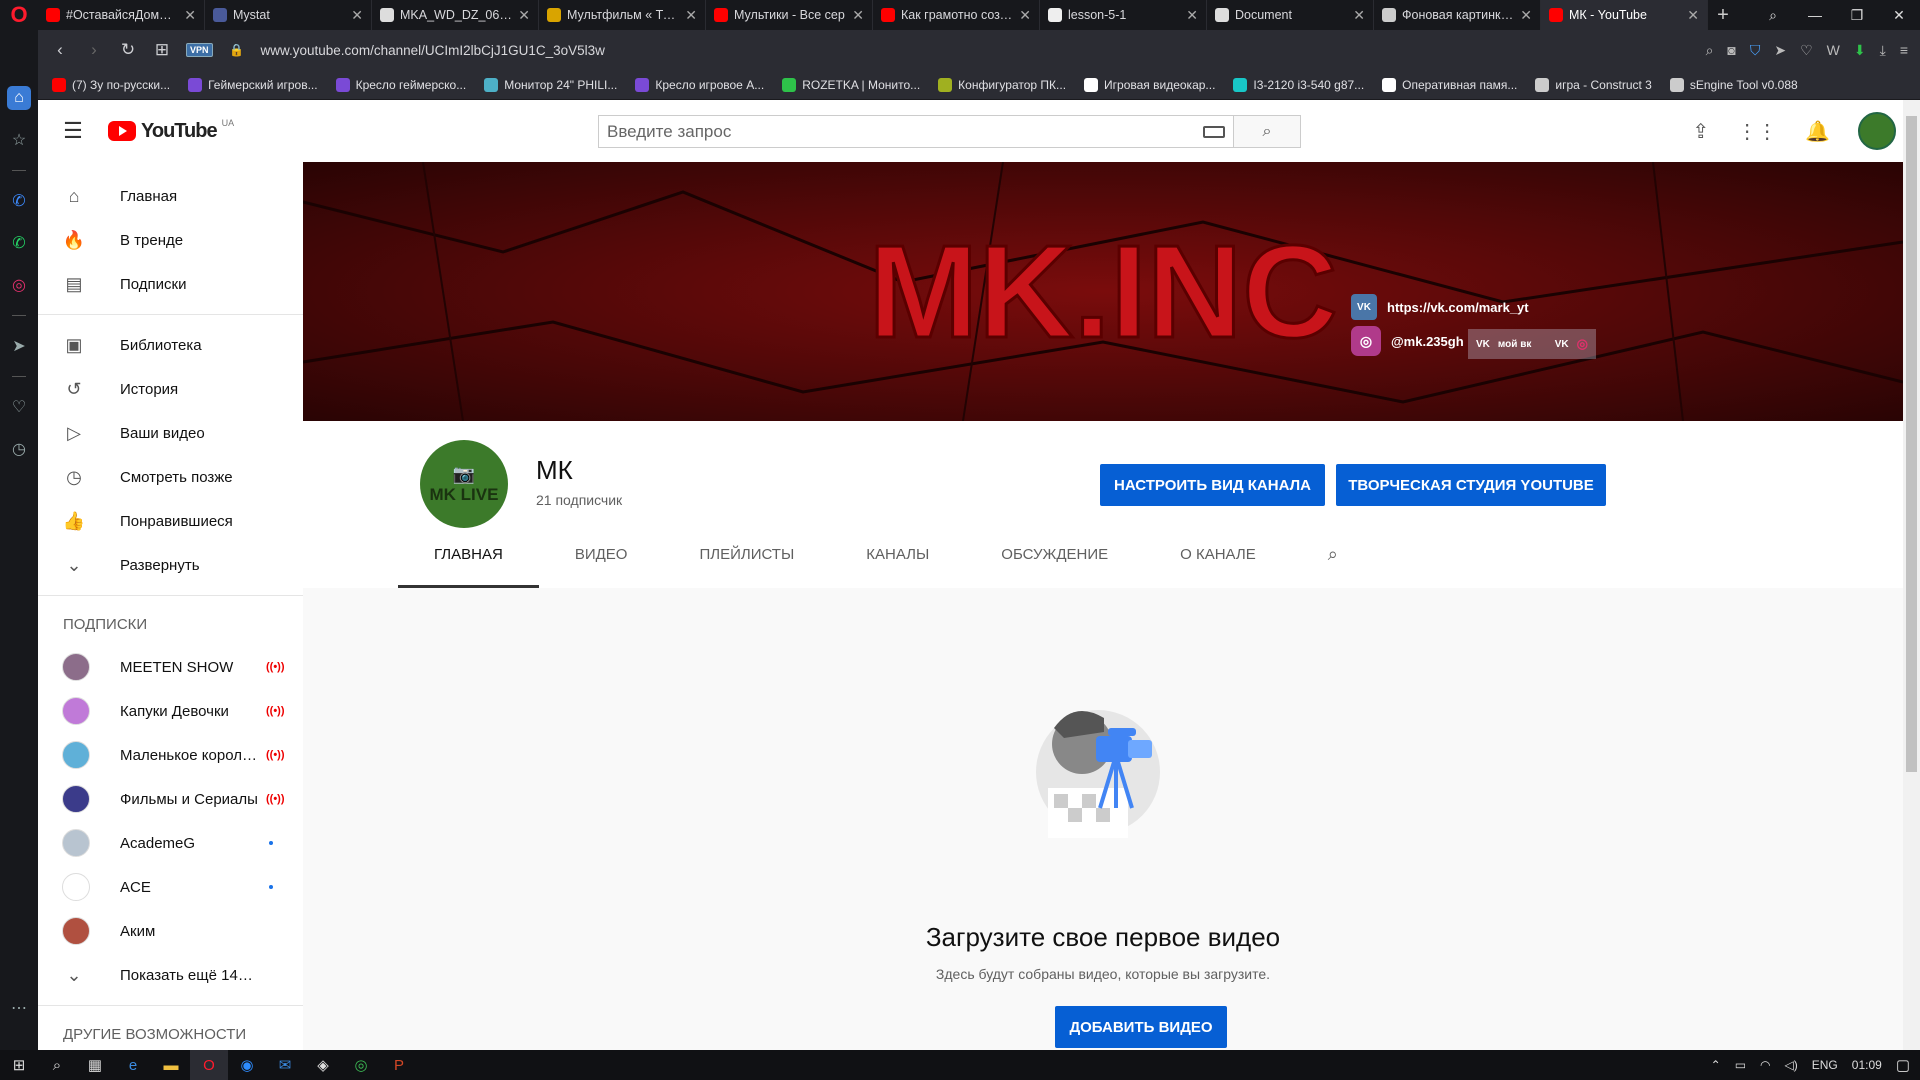 The height and width of the screenshot is (1080, 1920). What do you see at coordinates (1857, 15) in the screenshot?
I see `restore-icon: ❐` at bounding box center [1857, 15].